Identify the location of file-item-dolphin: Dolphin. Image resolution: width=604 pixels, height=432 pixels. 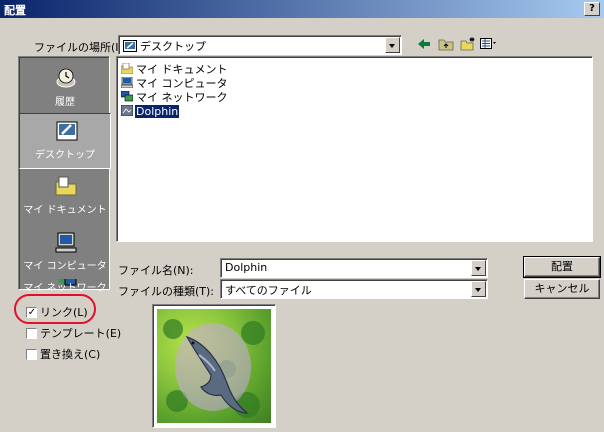
(150, 112).